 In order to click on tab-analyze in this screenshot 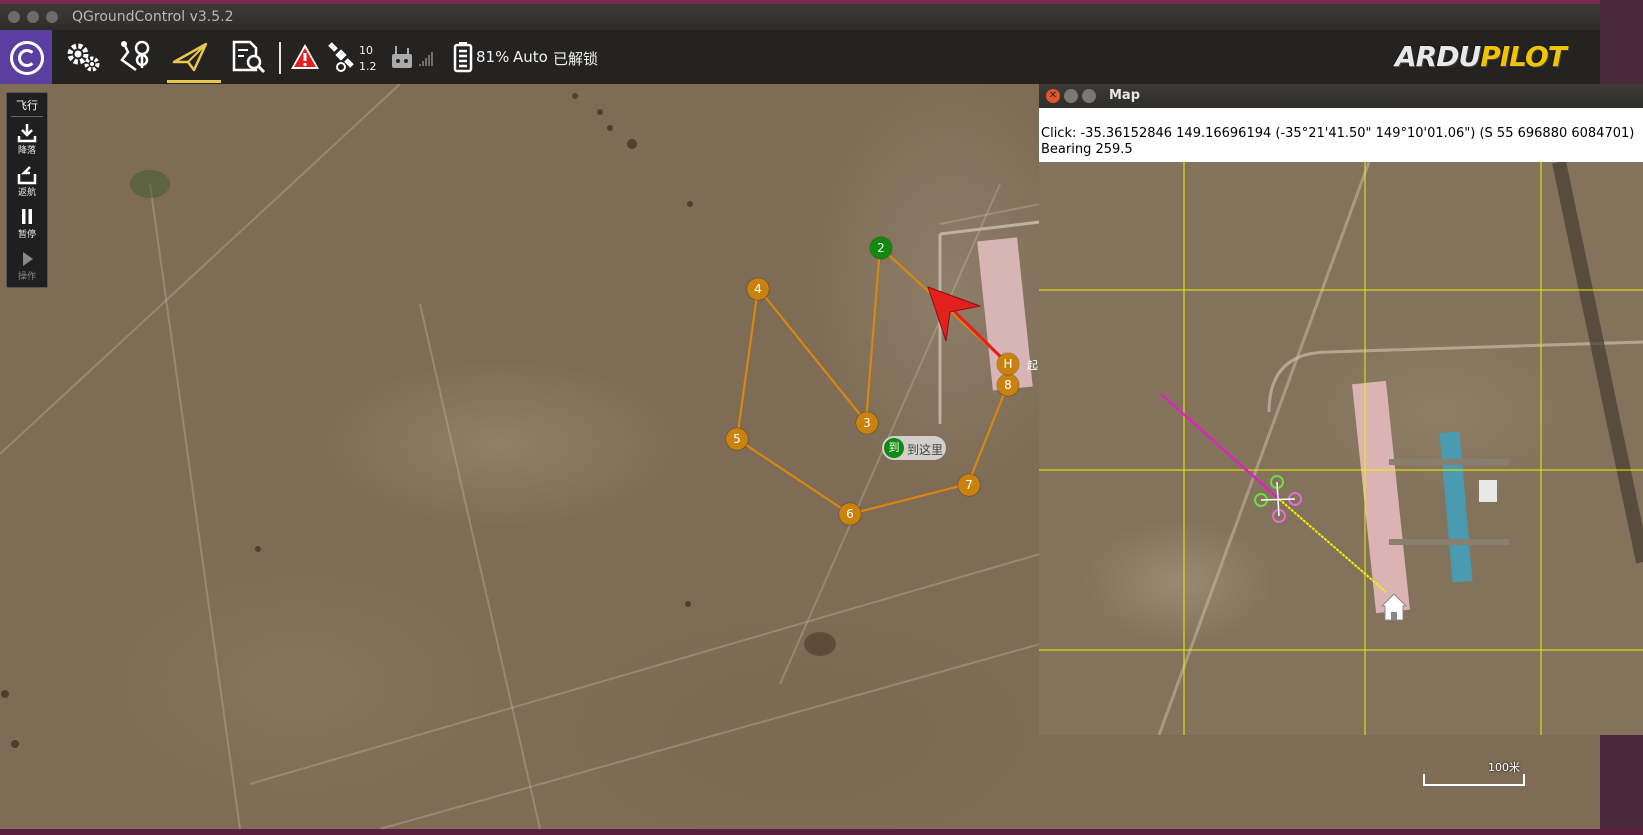, I will do `click(247, 57)`.